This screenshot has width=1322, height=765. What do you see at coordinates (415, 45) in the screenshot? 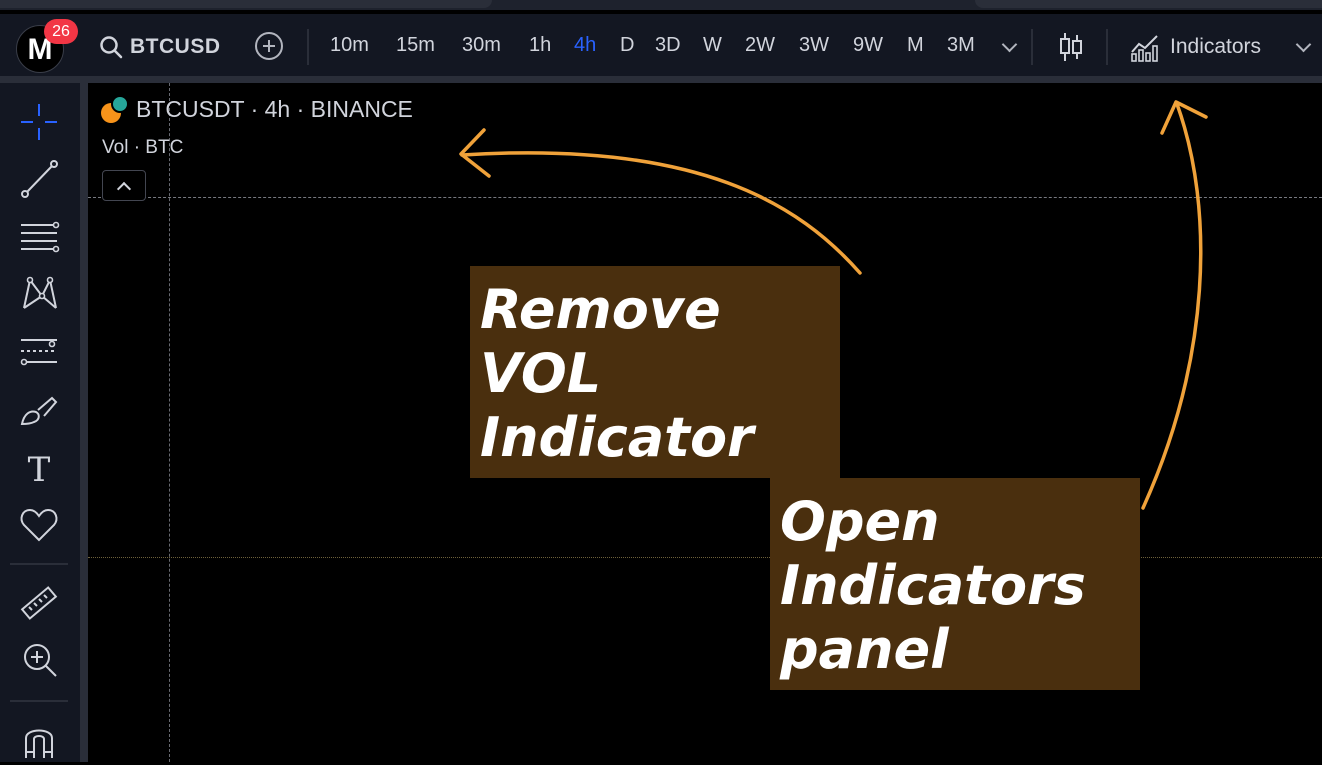
I see `interval-15m: 15m` at bounding box center [415, 45].